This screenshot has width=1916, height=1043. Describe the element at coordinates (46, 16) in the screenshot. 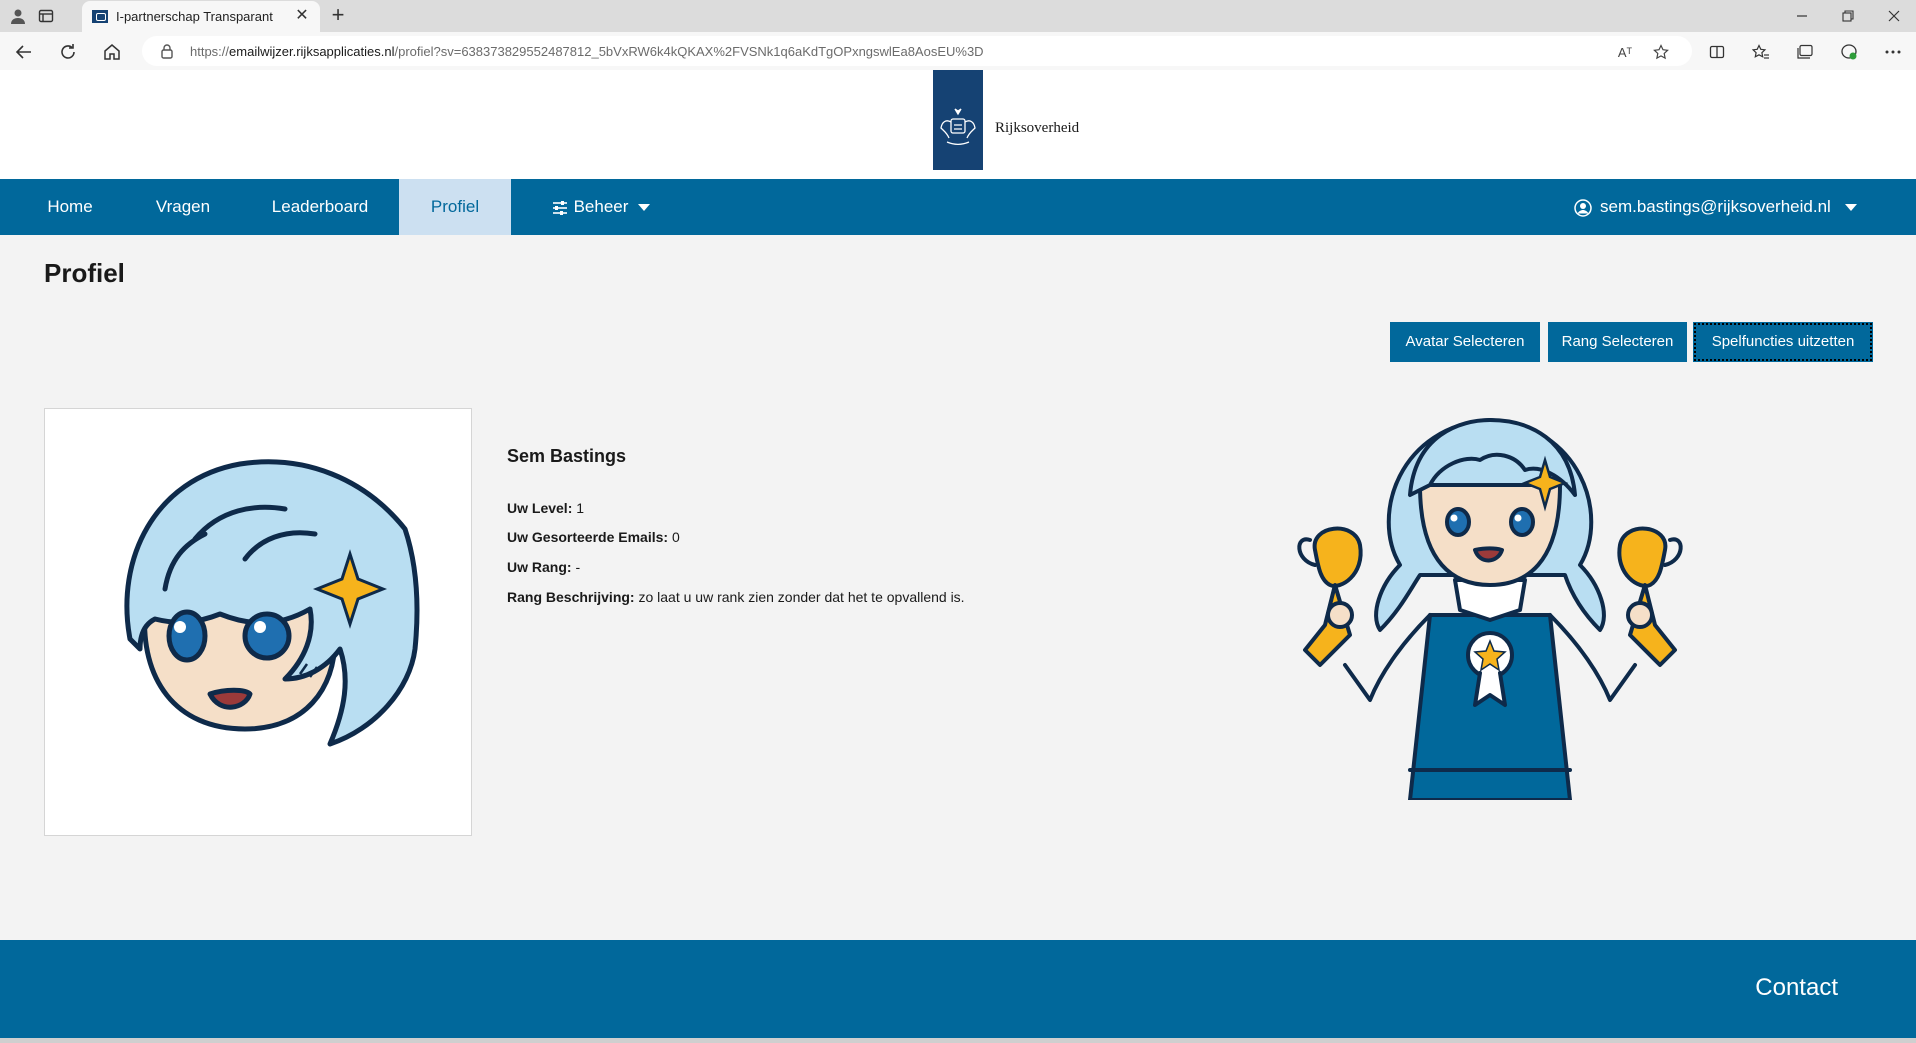

I see `tab-actions-icon` at that location.